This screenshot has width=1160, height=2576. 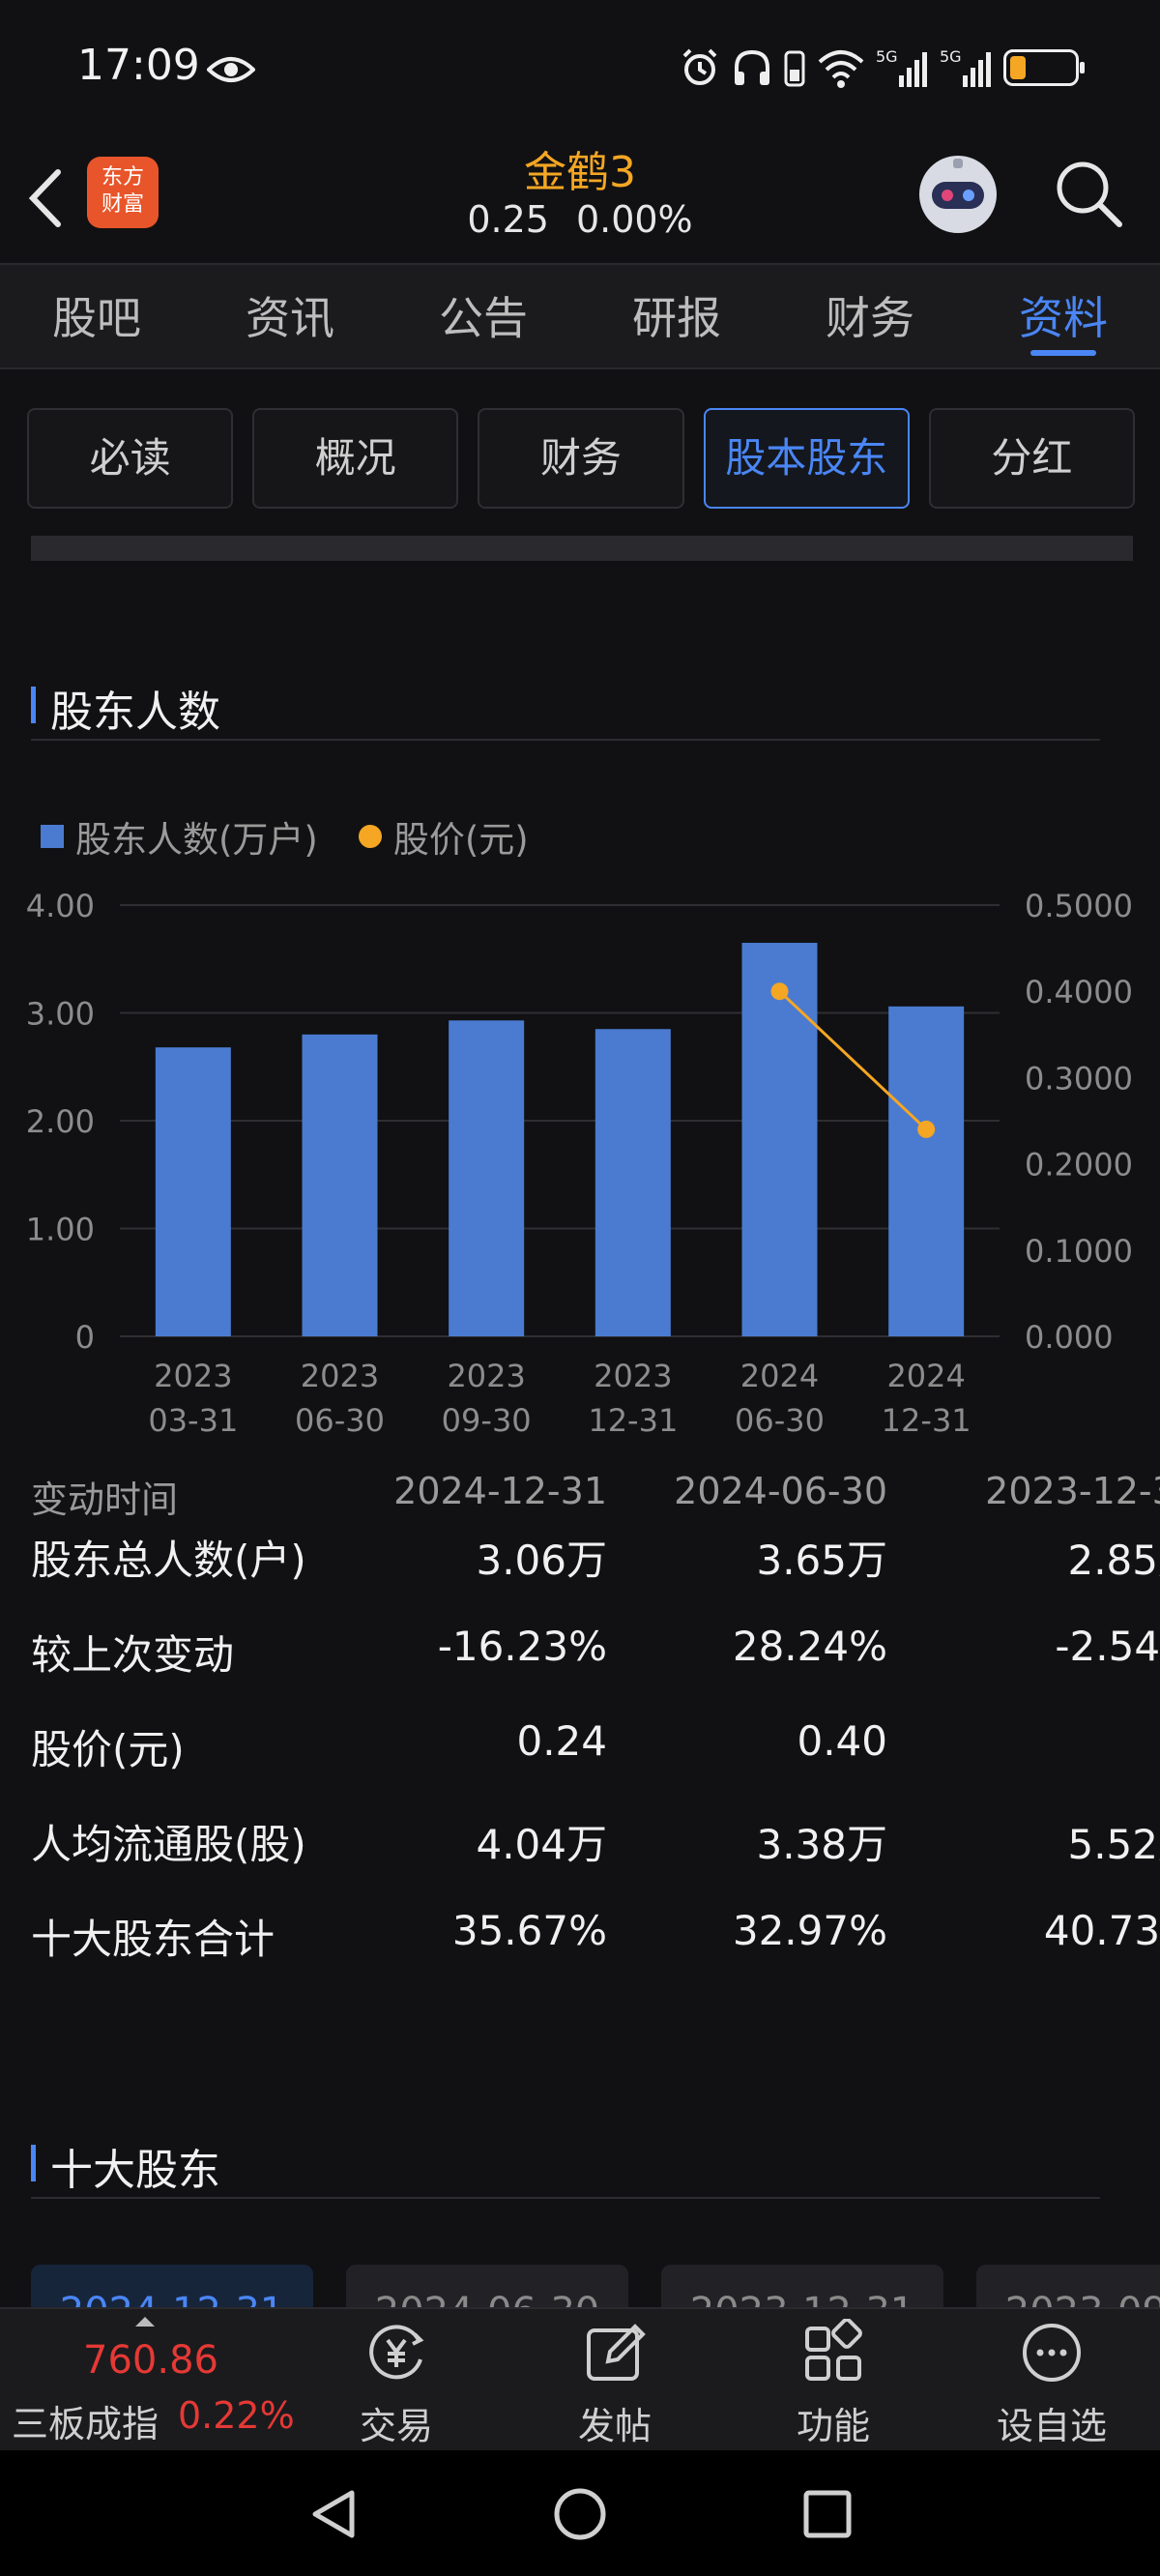 I want to click on more-icon, so click(x=1052, y=2353).